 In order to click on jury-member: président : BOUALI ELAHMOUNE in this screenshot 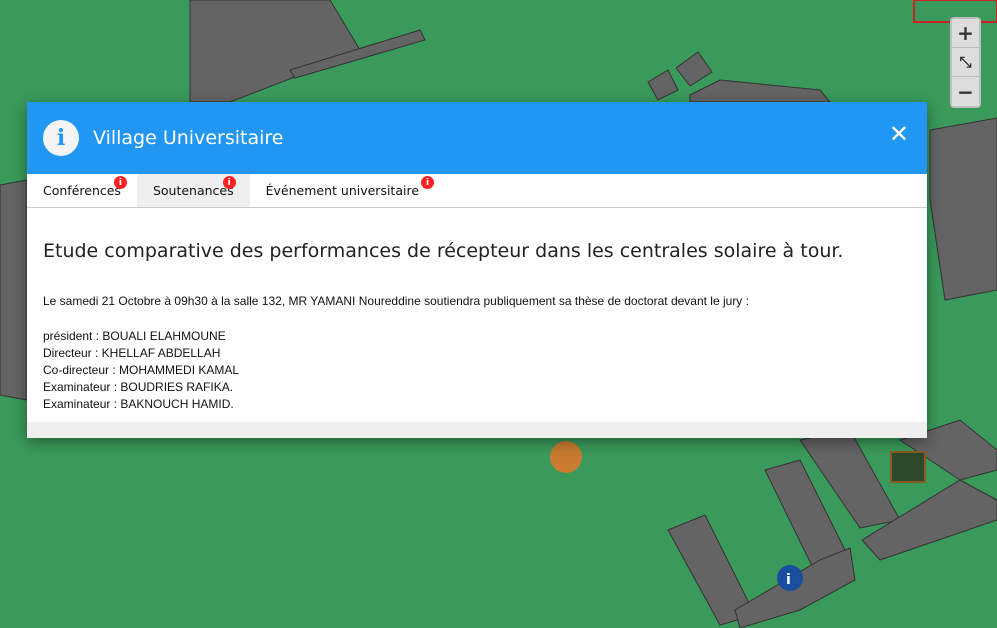, I will do `click(134, 336)`.